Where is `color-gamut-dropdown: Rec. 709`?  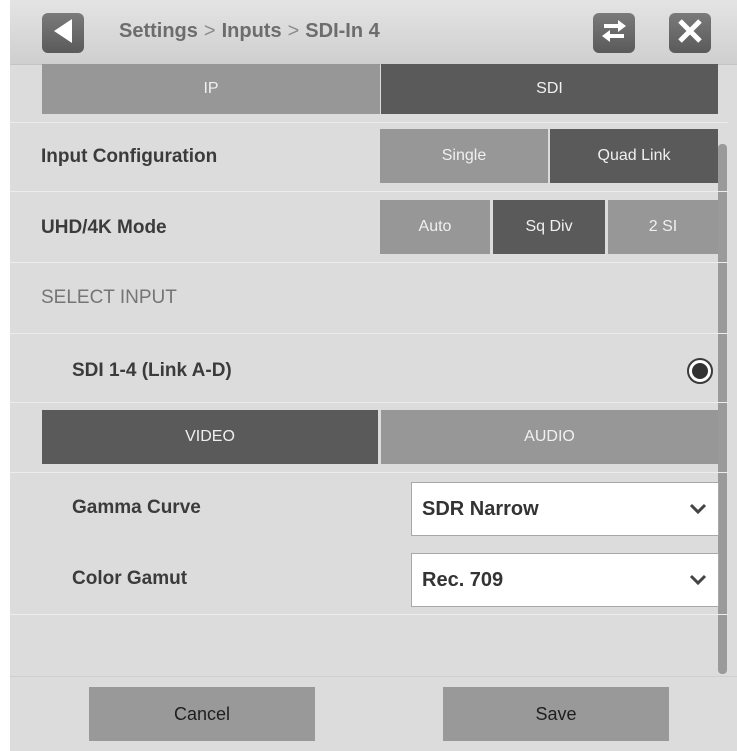
color-gamut-dropdown: Rec. 709 is located at coordinates (565, 580).